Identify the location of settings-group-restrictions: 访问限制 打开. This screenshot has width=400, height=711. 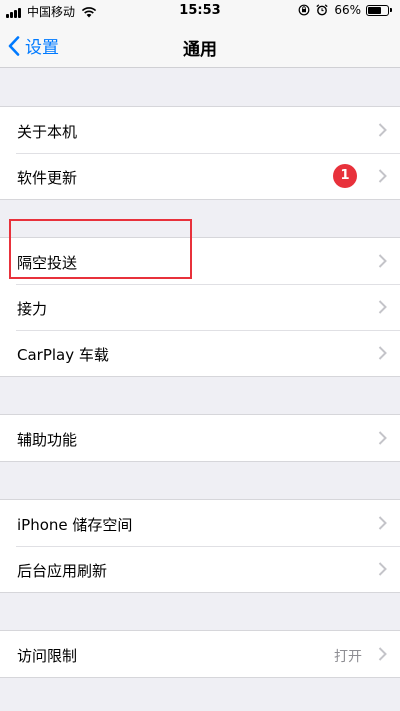
(200, 654).